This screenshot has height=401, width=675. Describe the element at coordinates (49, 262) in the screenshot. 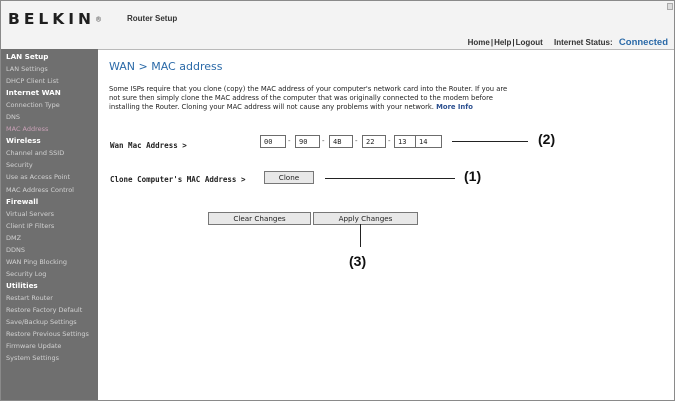

I see `sidebar-item-wan-ping-blocking: WAN Ping Blocking` at that location.